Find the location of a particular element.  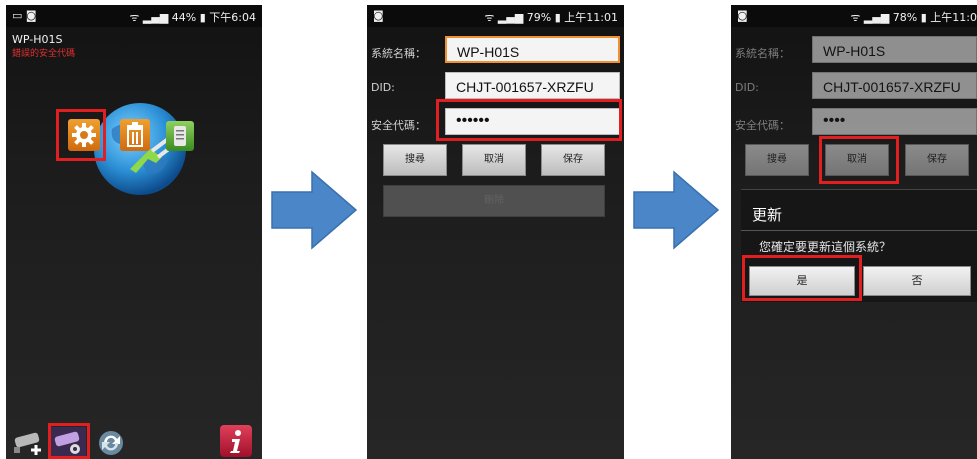

highlight-cancel is located at coordinates (859, 160).